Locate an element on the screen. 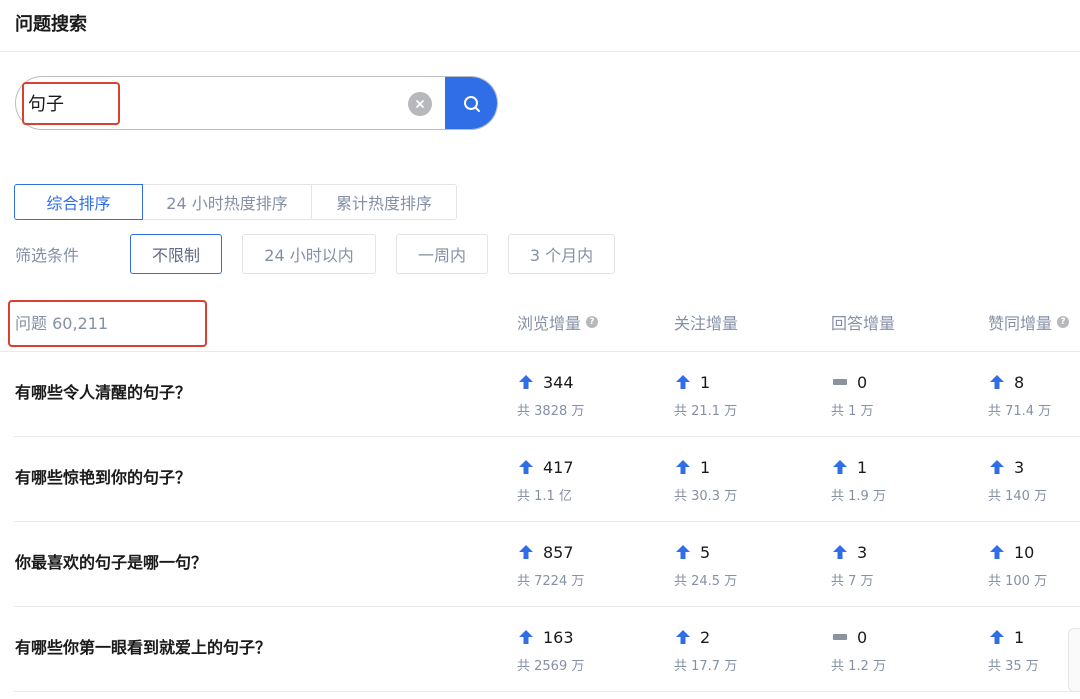 Image resolution: width=1080 pixels, height=699 pixels. metric-upvotes: 8 共 71.4 万 is located at coordinates (1020, 396).